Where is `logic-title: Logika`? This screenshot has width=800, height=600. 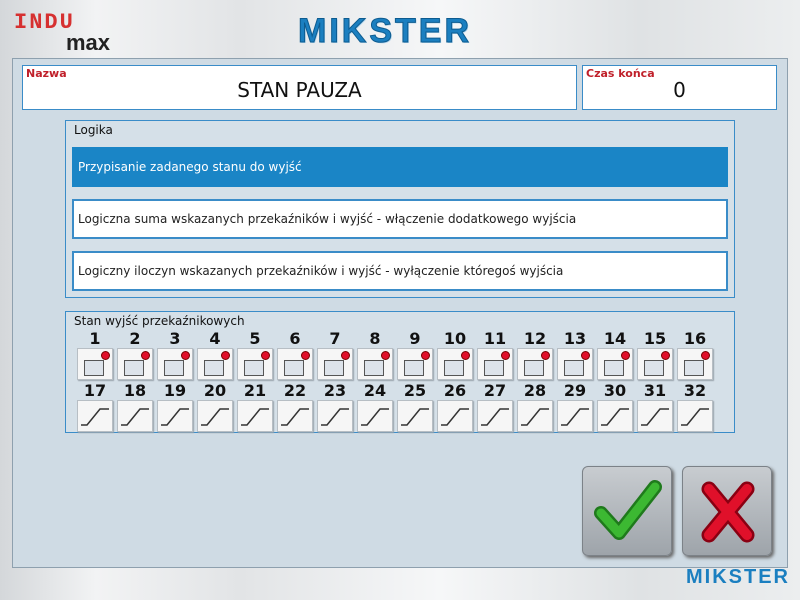
logic-title: Logika is located at coordinates (93, 130).